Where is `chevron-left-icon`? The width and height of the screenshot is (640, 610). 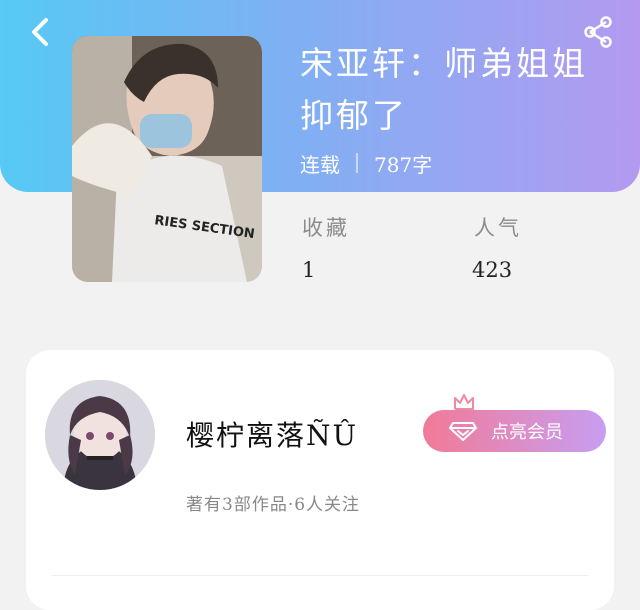 chevron-left-icon is located at coordinates (40, 32).